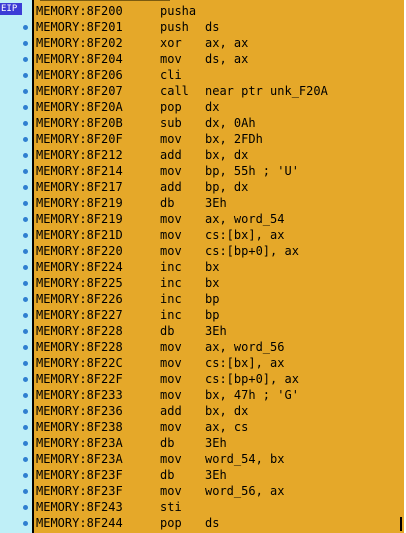 This screenshot has width=406, height=533. I want to click on row-address: MEMORY:8F202, so click(79, 43).